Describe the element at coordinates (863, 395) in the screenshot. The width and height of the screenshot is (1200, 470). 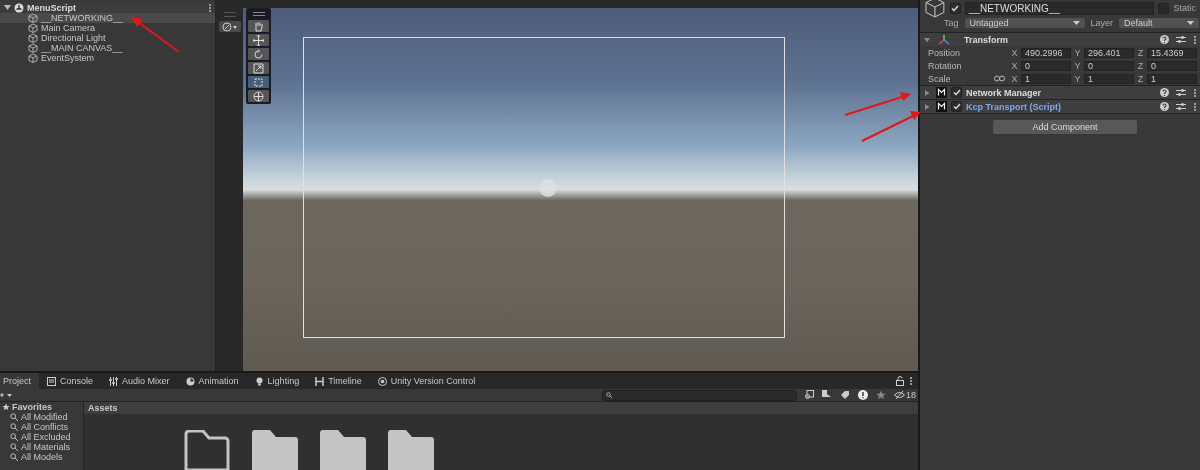
I see `warning-icon` at that location.